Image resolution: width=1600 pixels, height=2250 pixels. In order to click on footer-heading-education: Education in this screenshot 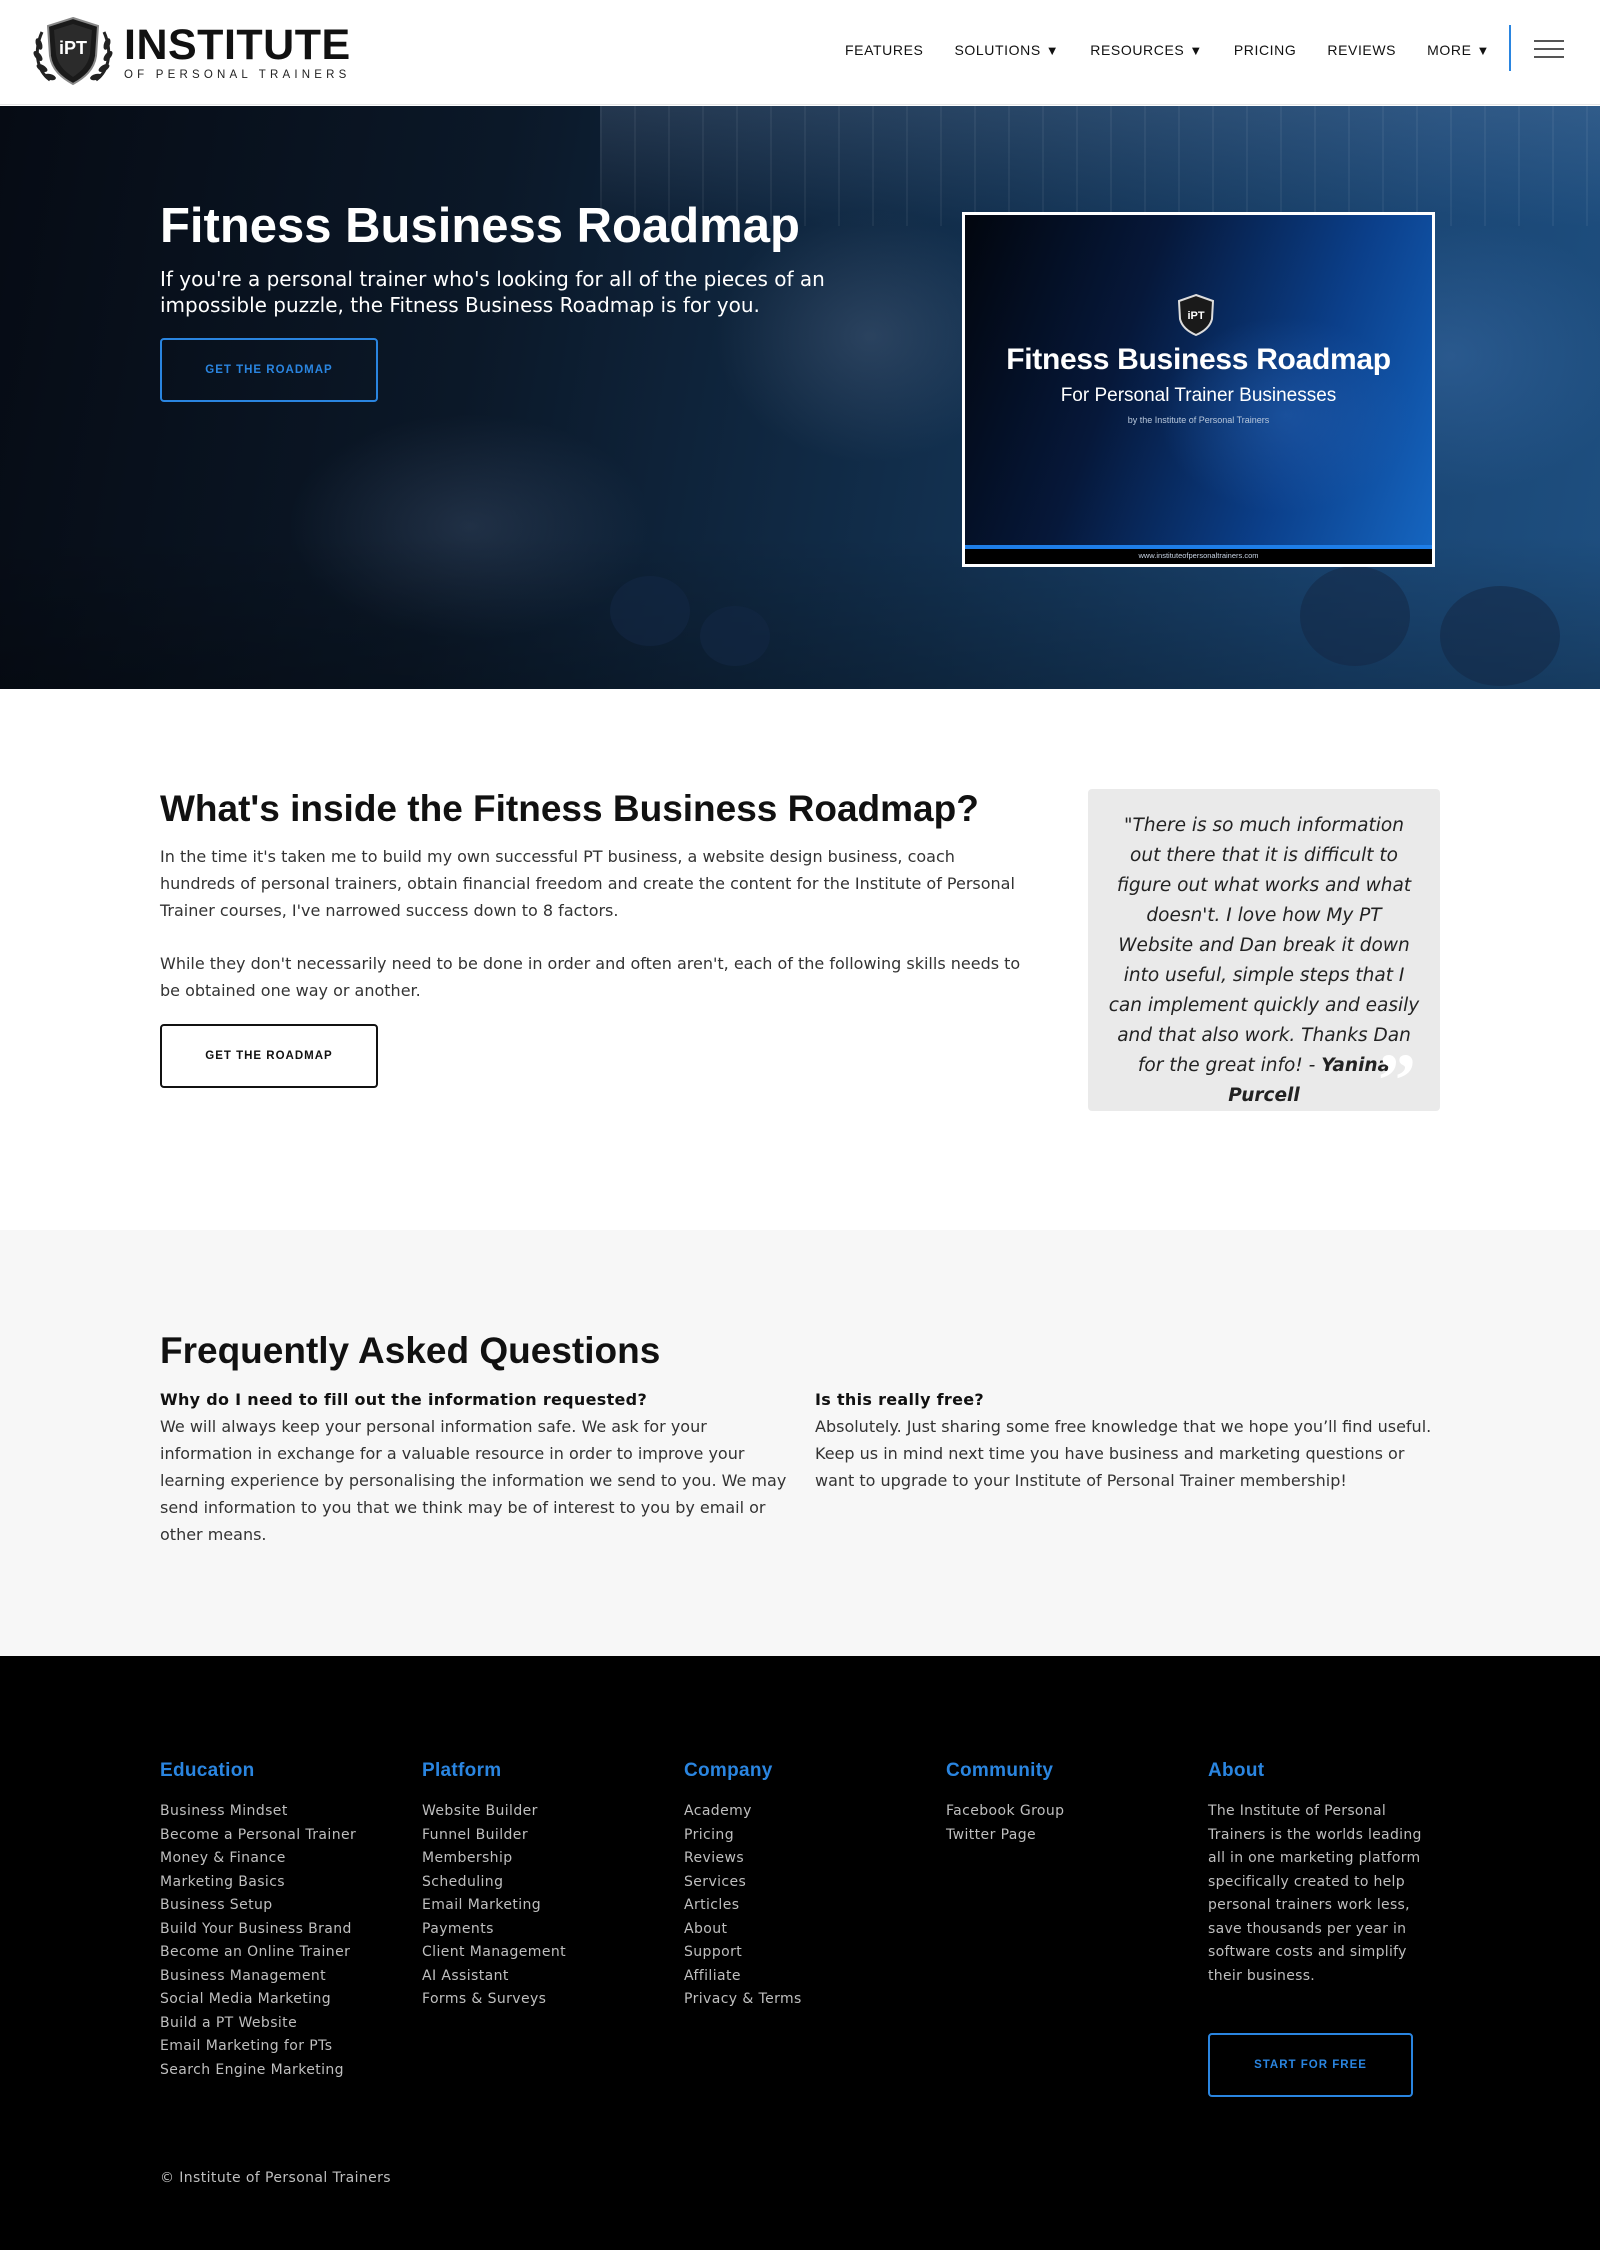, I will do `click(207, 1770)`.